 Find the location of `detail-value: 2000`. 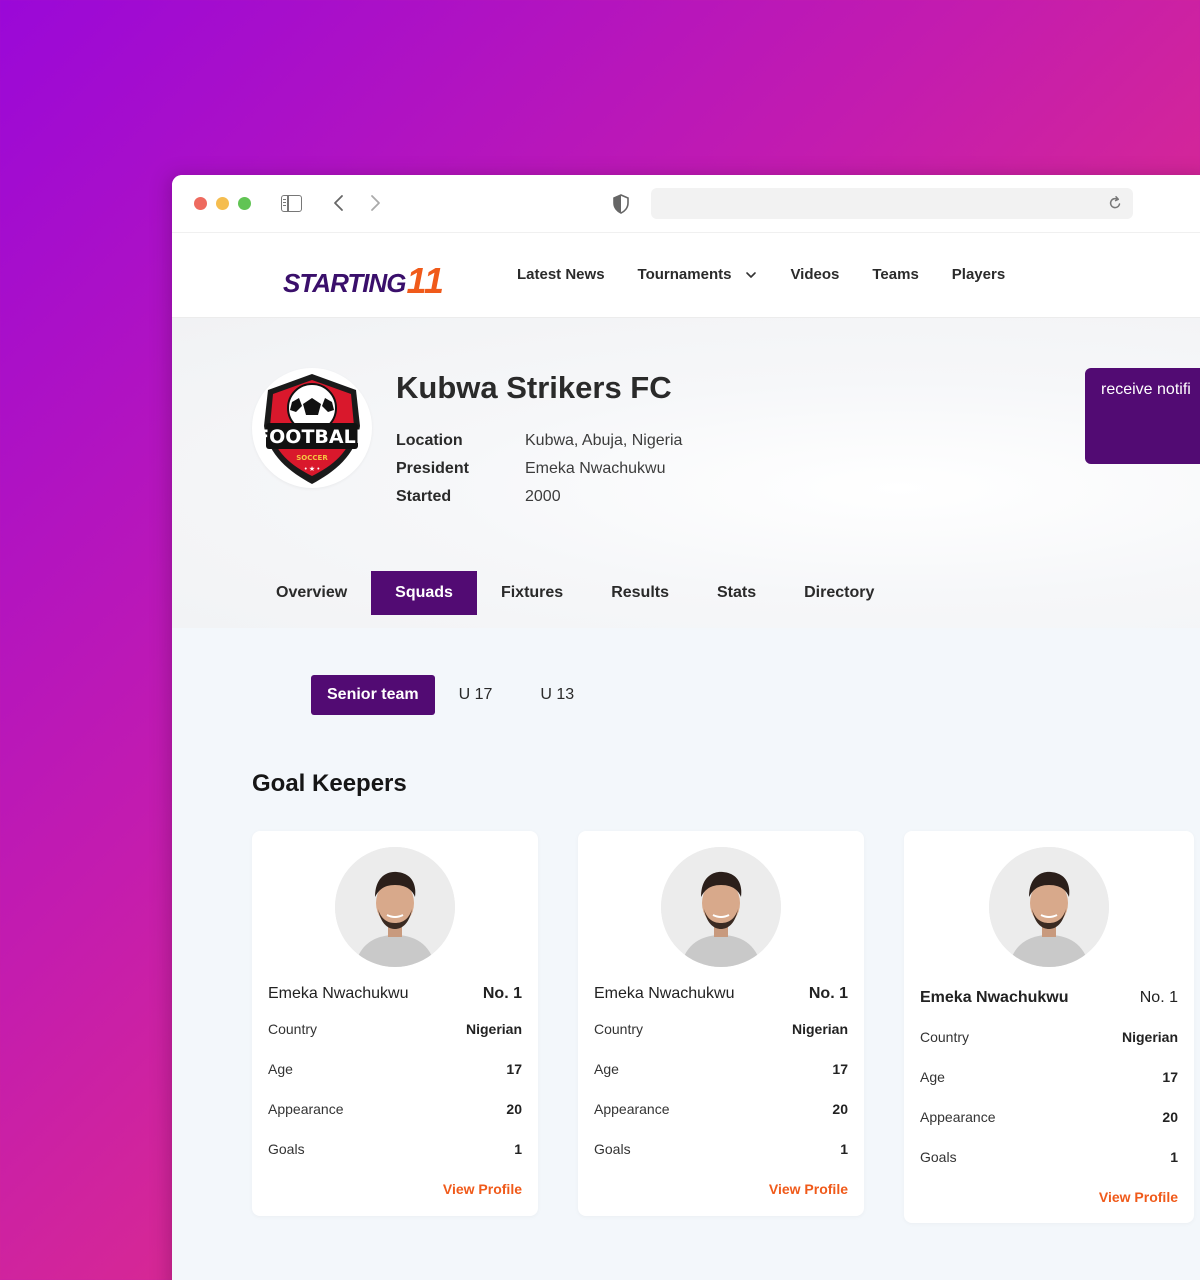

detail-value: 2000 is located at coordinates (543, 496).